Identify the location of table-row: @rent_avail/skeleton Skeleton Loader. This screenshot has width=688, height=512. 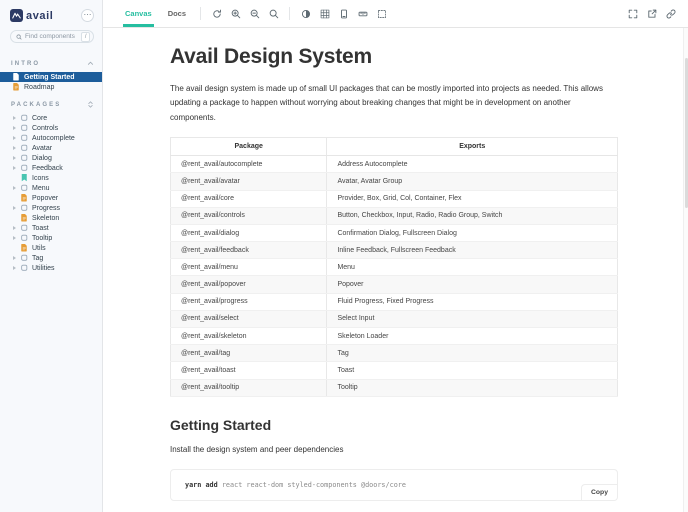
(394, 336).